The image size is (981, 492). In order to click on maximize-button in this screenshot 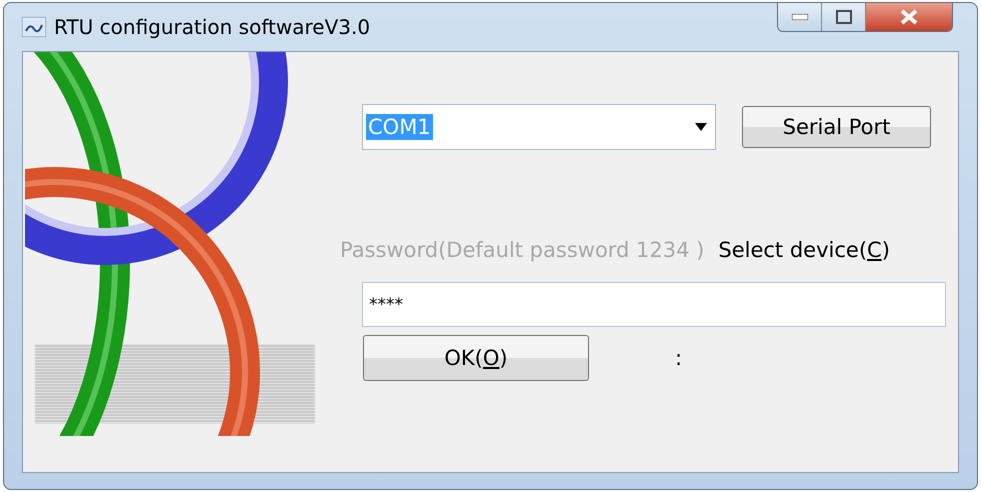, I will do `click(844, 17)`.